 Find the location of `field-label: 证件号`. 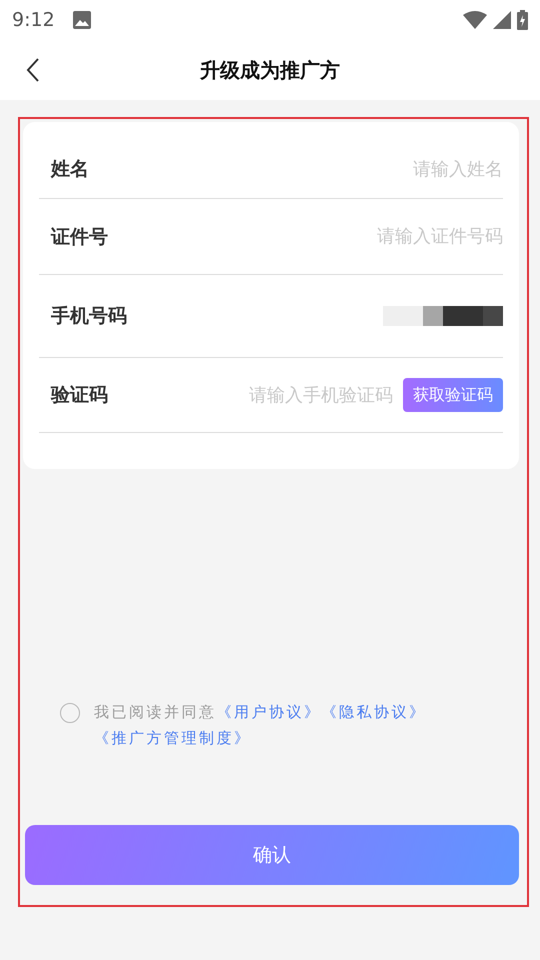

field-label: 证件号 is located at coordinates (79, 237).